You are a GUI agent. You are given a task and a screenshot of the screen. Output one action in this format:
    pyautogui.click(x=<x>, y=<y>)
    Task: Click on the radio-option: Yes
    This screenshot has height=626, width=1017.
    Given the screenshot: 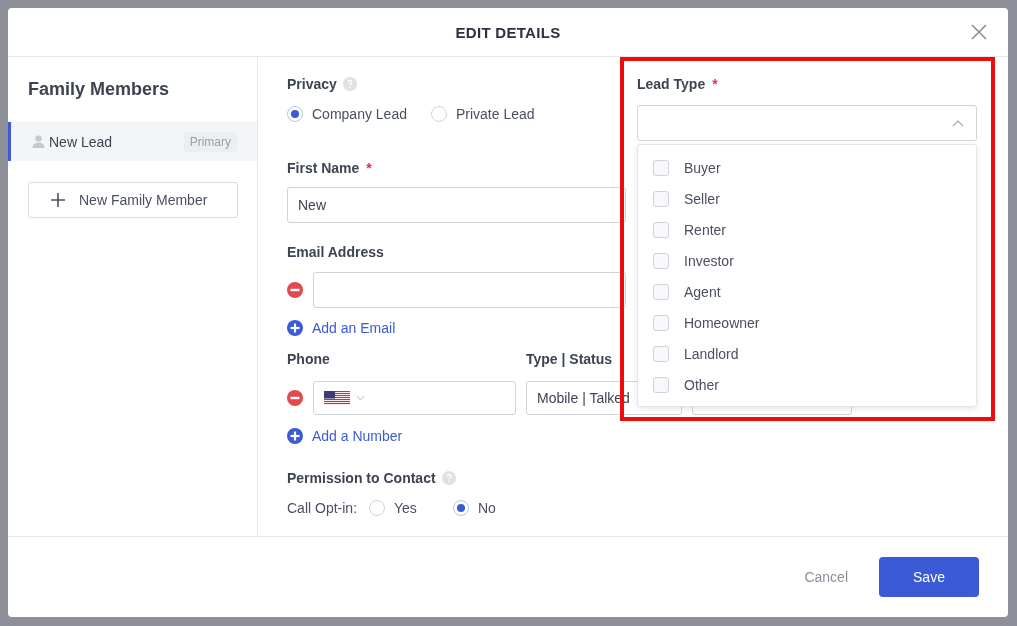 What is the action you would take?
    pyautogui.click(x=393, y=508)
    